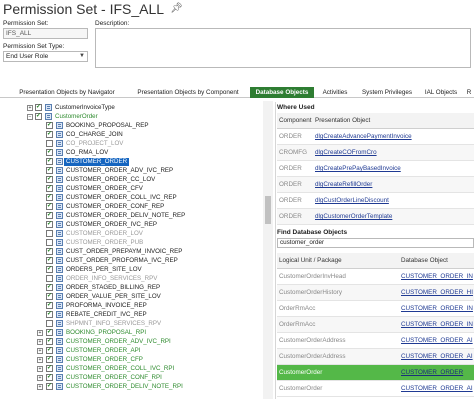  What do you see at coordinates (375, 153) in the screenshot?
I see `table-row: CROMFG dlgCreateCOFromCro` at bounding box center [375, 153].